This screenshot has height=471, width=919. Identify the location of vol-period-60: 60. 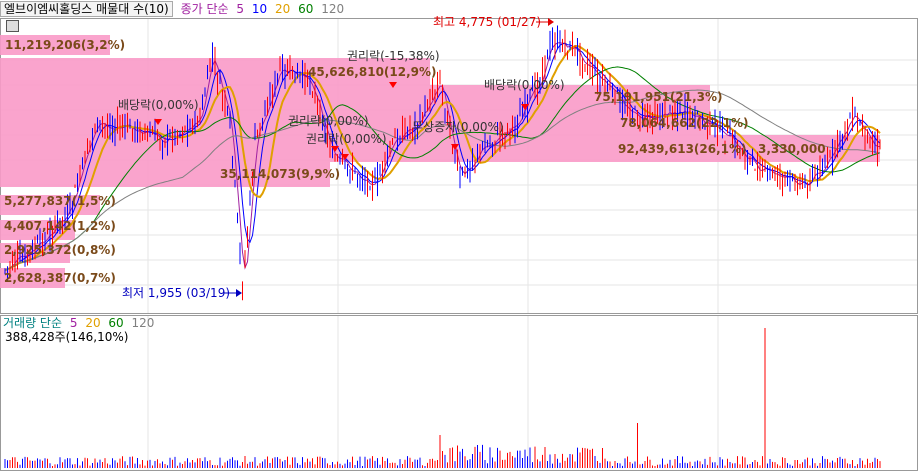
(115, 323).